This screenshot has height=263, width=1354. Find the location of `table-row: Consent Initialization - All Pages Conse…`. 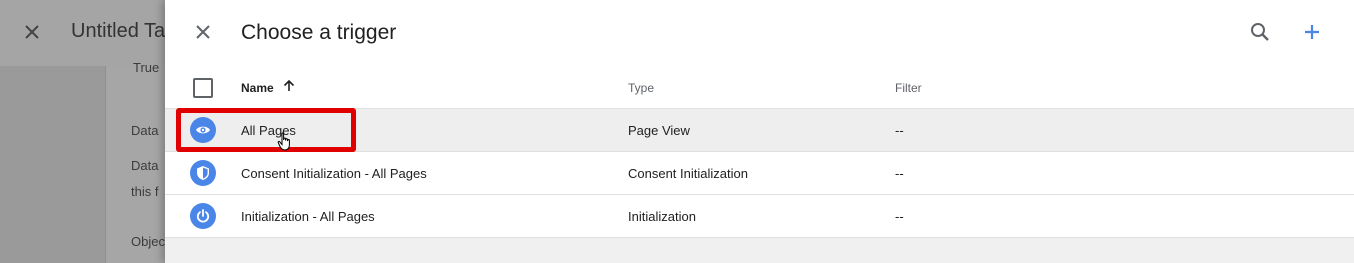

table-row: Consent Initialization - All Pages Conse… is located at coordinates (759, 173).